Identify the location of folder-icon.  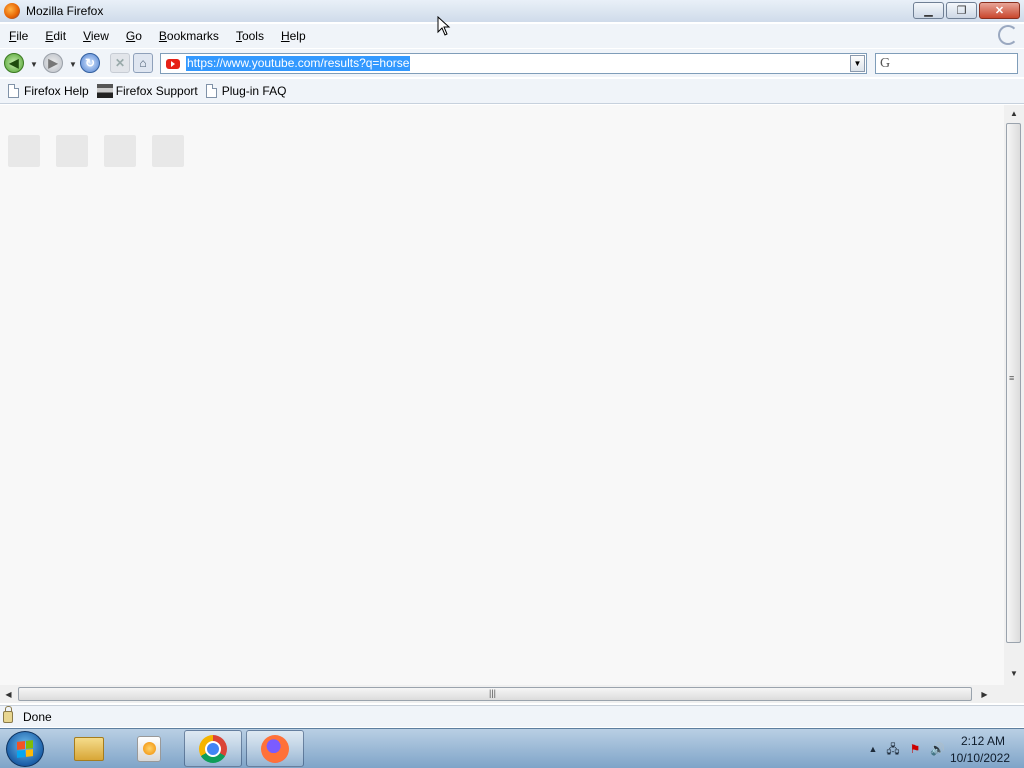
(89, 748).